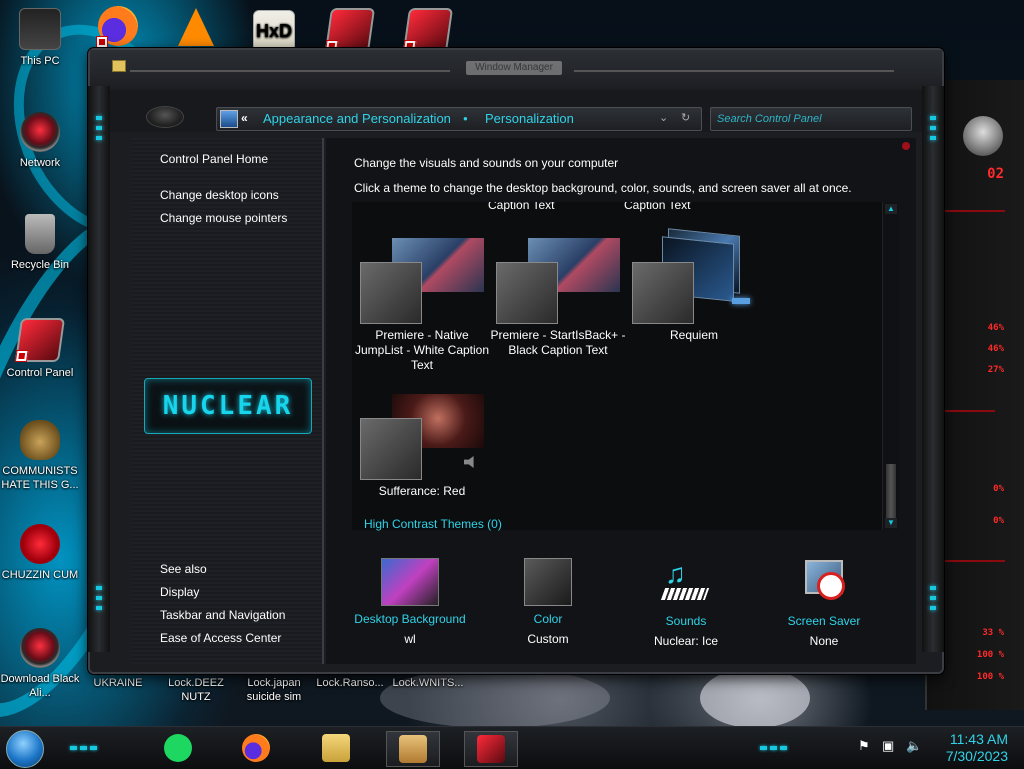 The width and height of the screenshot is (1024, 769). What do you see at coordinates (516, 70) in the screenshot?
I see `window-titlebar: Window Manager` at bounding box center [516, 70].